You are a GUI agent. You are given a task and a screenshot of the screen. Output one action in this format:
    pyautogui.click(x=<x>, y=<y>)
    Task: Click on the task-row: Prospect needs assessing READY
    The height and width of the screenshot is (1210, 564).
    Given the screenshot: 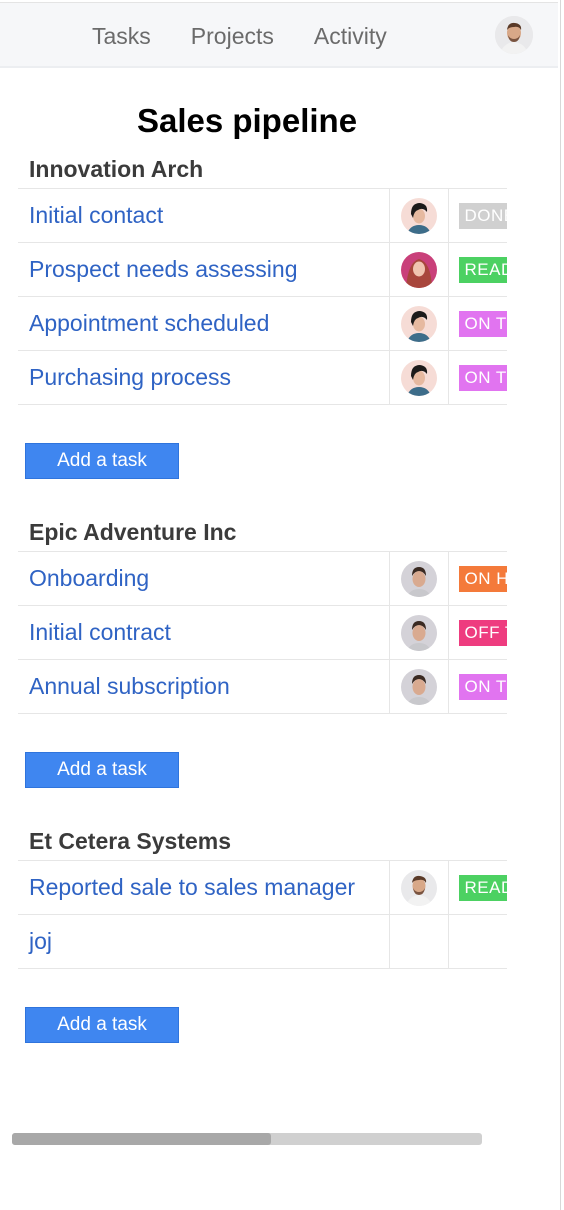 What is the action you would take?
    pyautogui.click(x=262, y=269)
    